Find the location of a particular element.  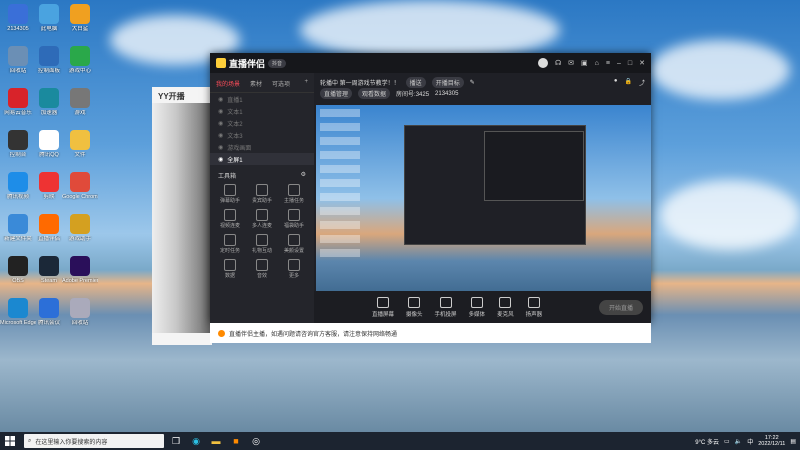

platform-badge: 抖音 is located at coordinates (277, 63).